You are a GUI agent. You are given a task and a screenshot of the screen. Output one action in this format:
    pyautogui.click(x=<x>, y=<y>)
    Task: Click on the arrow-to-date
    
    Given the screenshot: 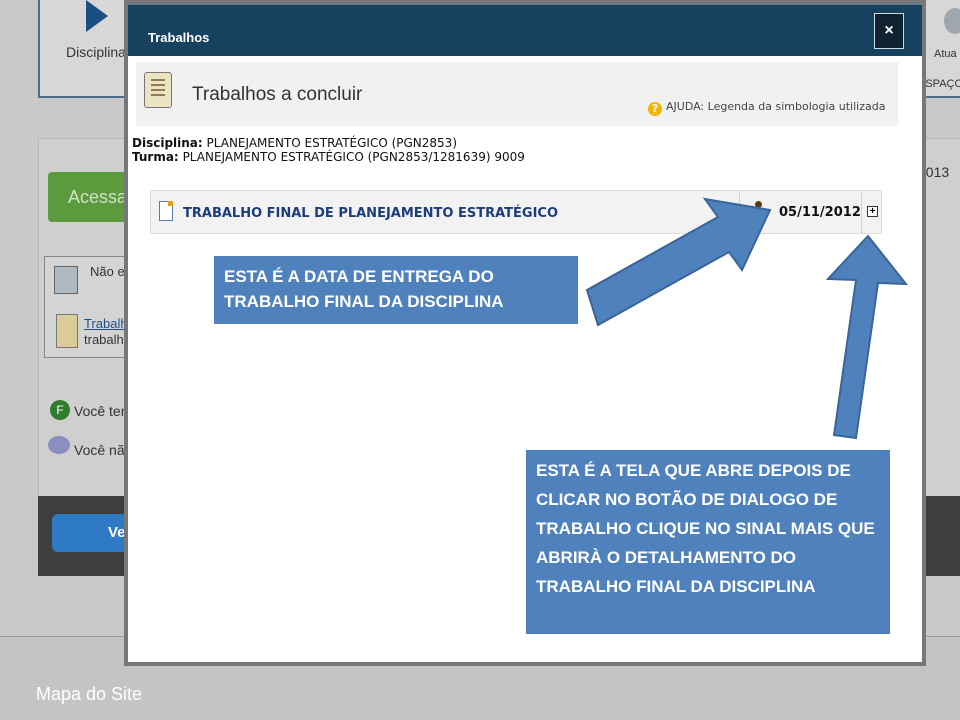 What is the action you would take?
    pyautogui.click(x=678, y=262)
    